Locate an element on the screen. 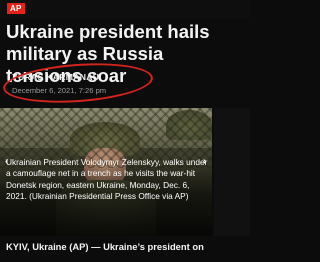  previous-photo-icon: ‹ is located at coordinates (6, 162).